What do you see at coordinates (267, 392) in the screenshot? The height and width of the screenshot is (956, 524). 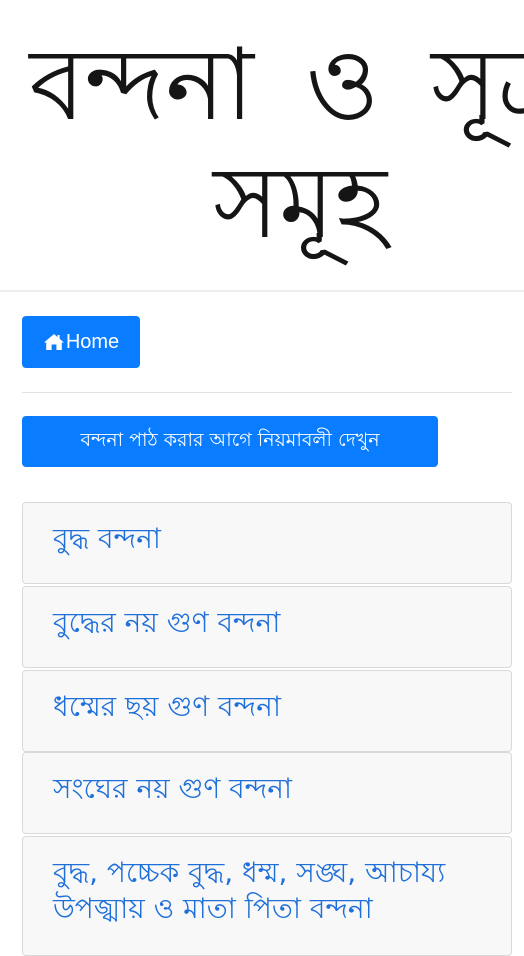 I see `divider` at bounding box center [267, 392].